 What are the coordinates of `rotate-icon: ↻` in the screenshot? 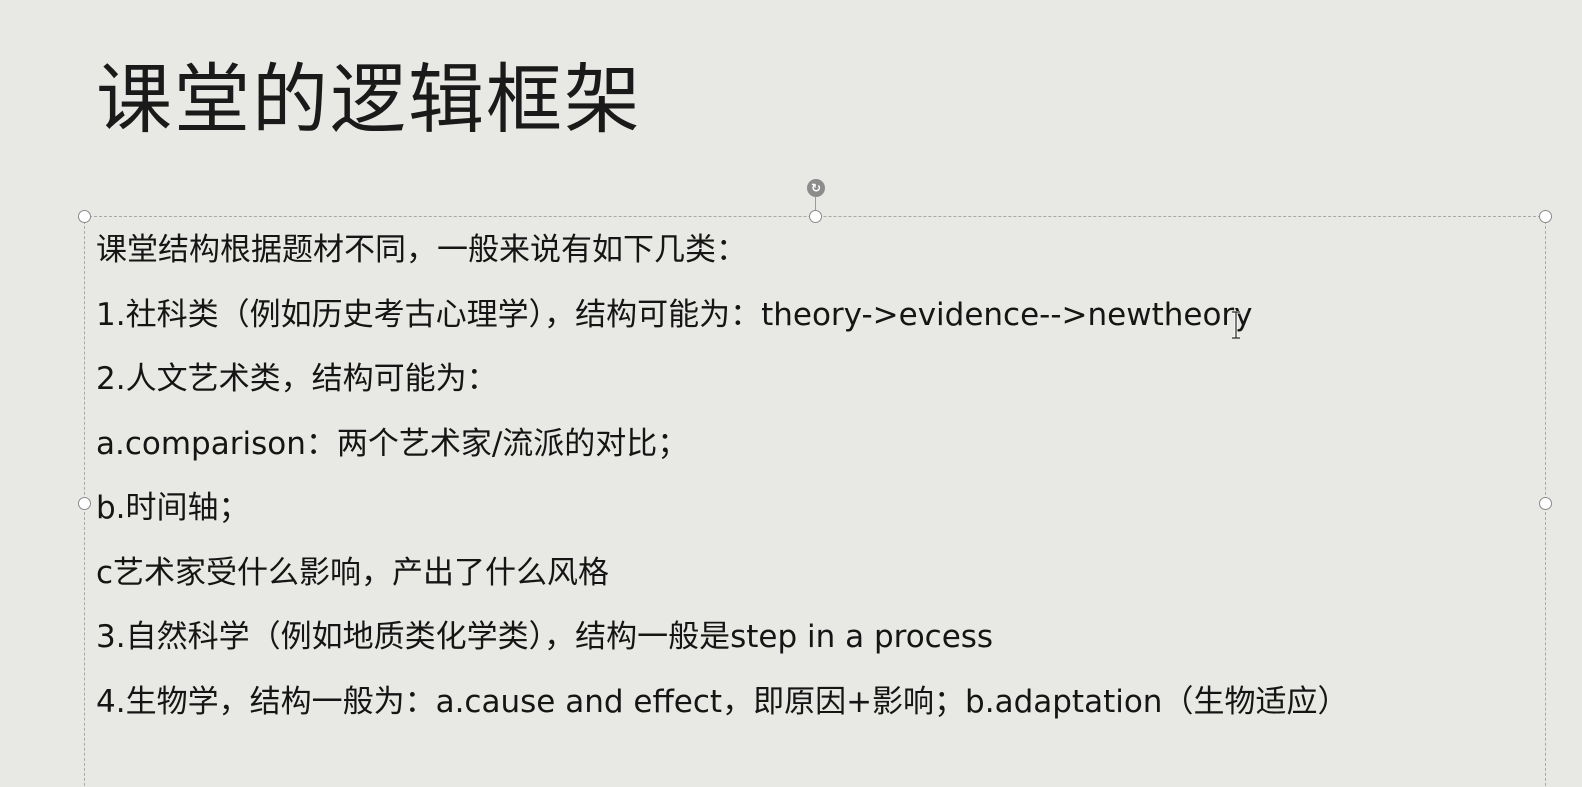 It's located at (816, 188).